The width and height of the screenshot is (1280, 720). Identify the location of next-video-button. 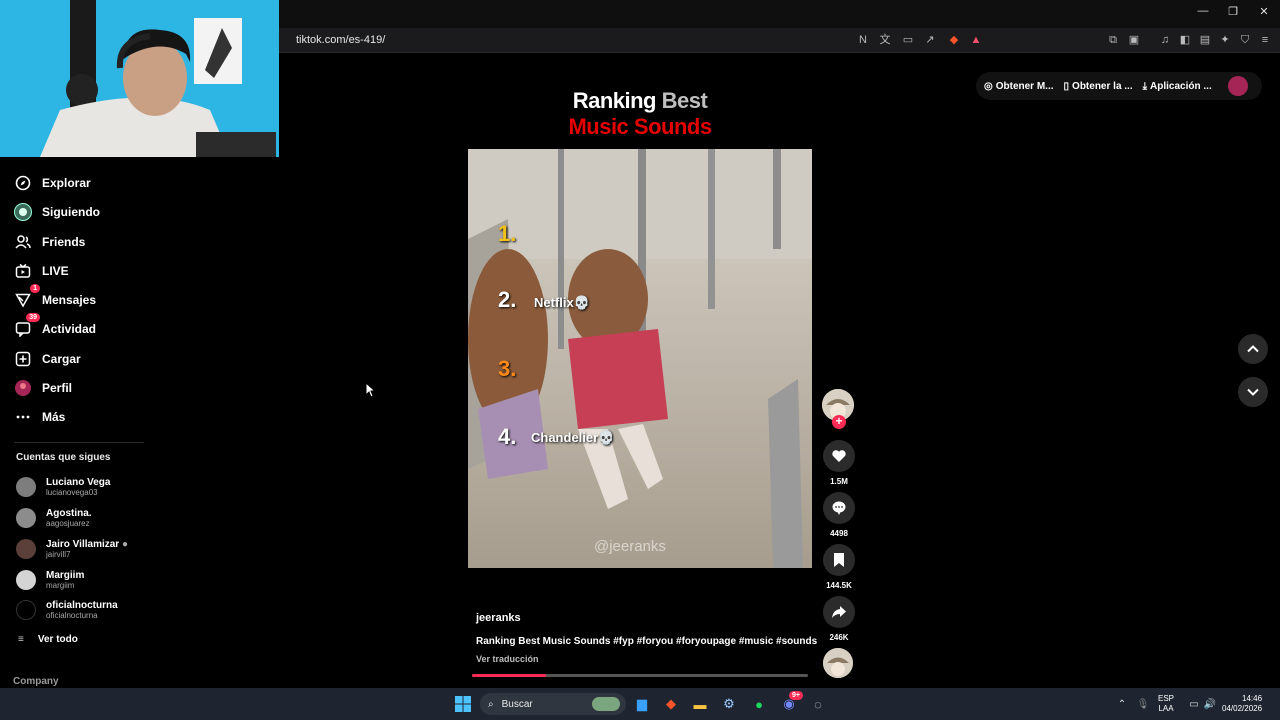
(1253, 392).